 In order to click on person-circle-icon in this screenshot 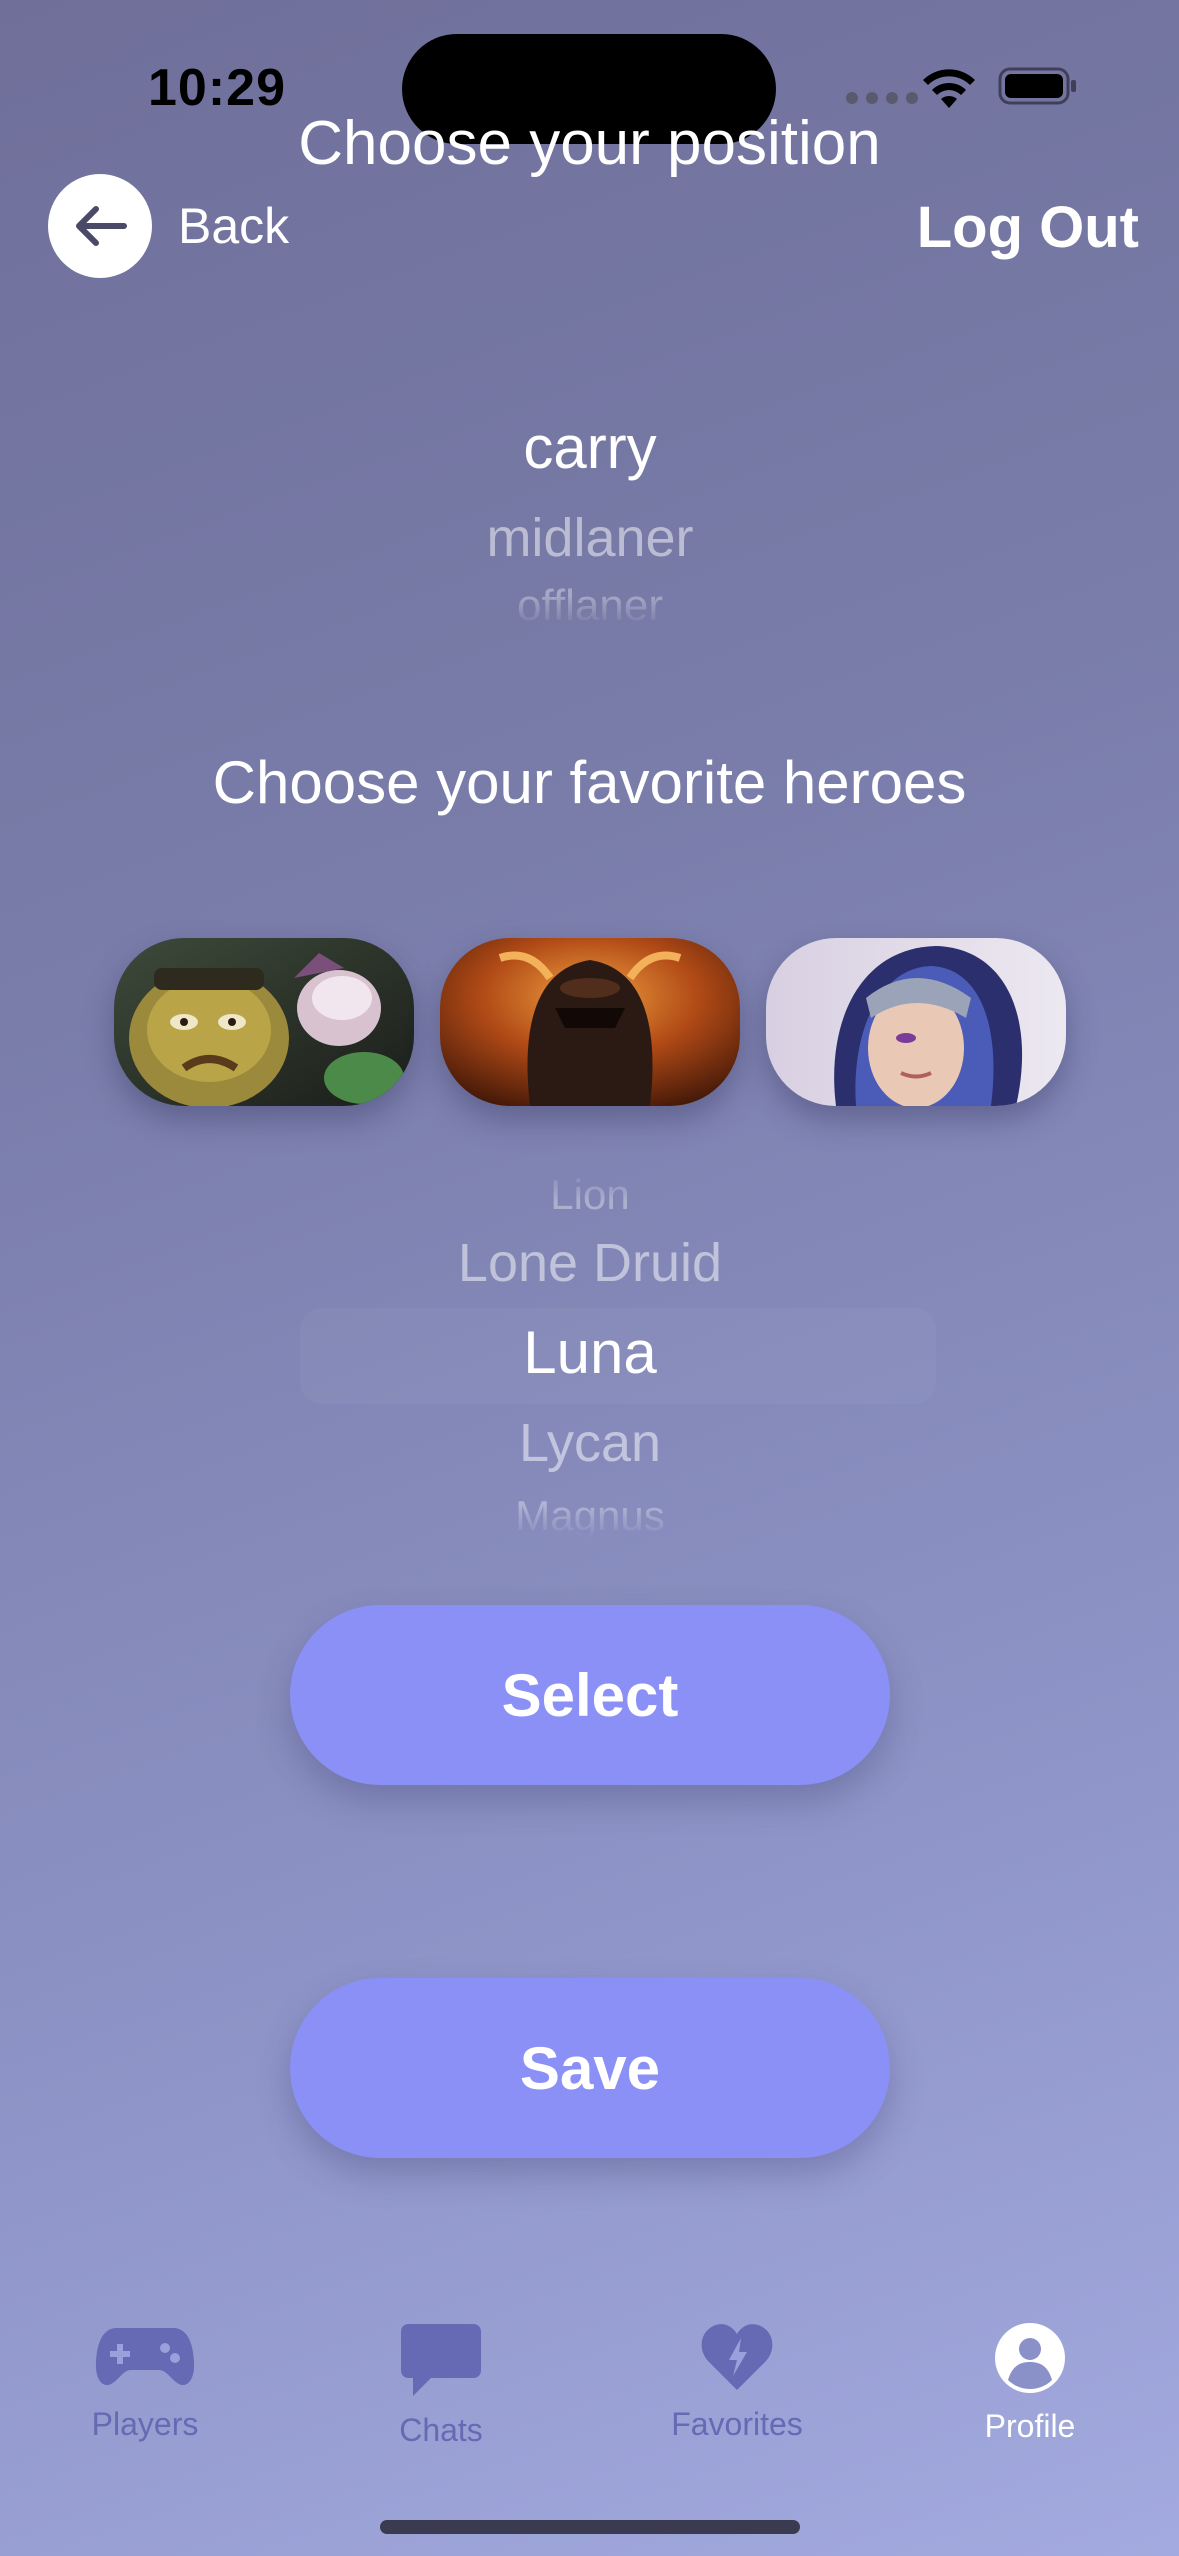, I will do `click(1030, 2358)`.